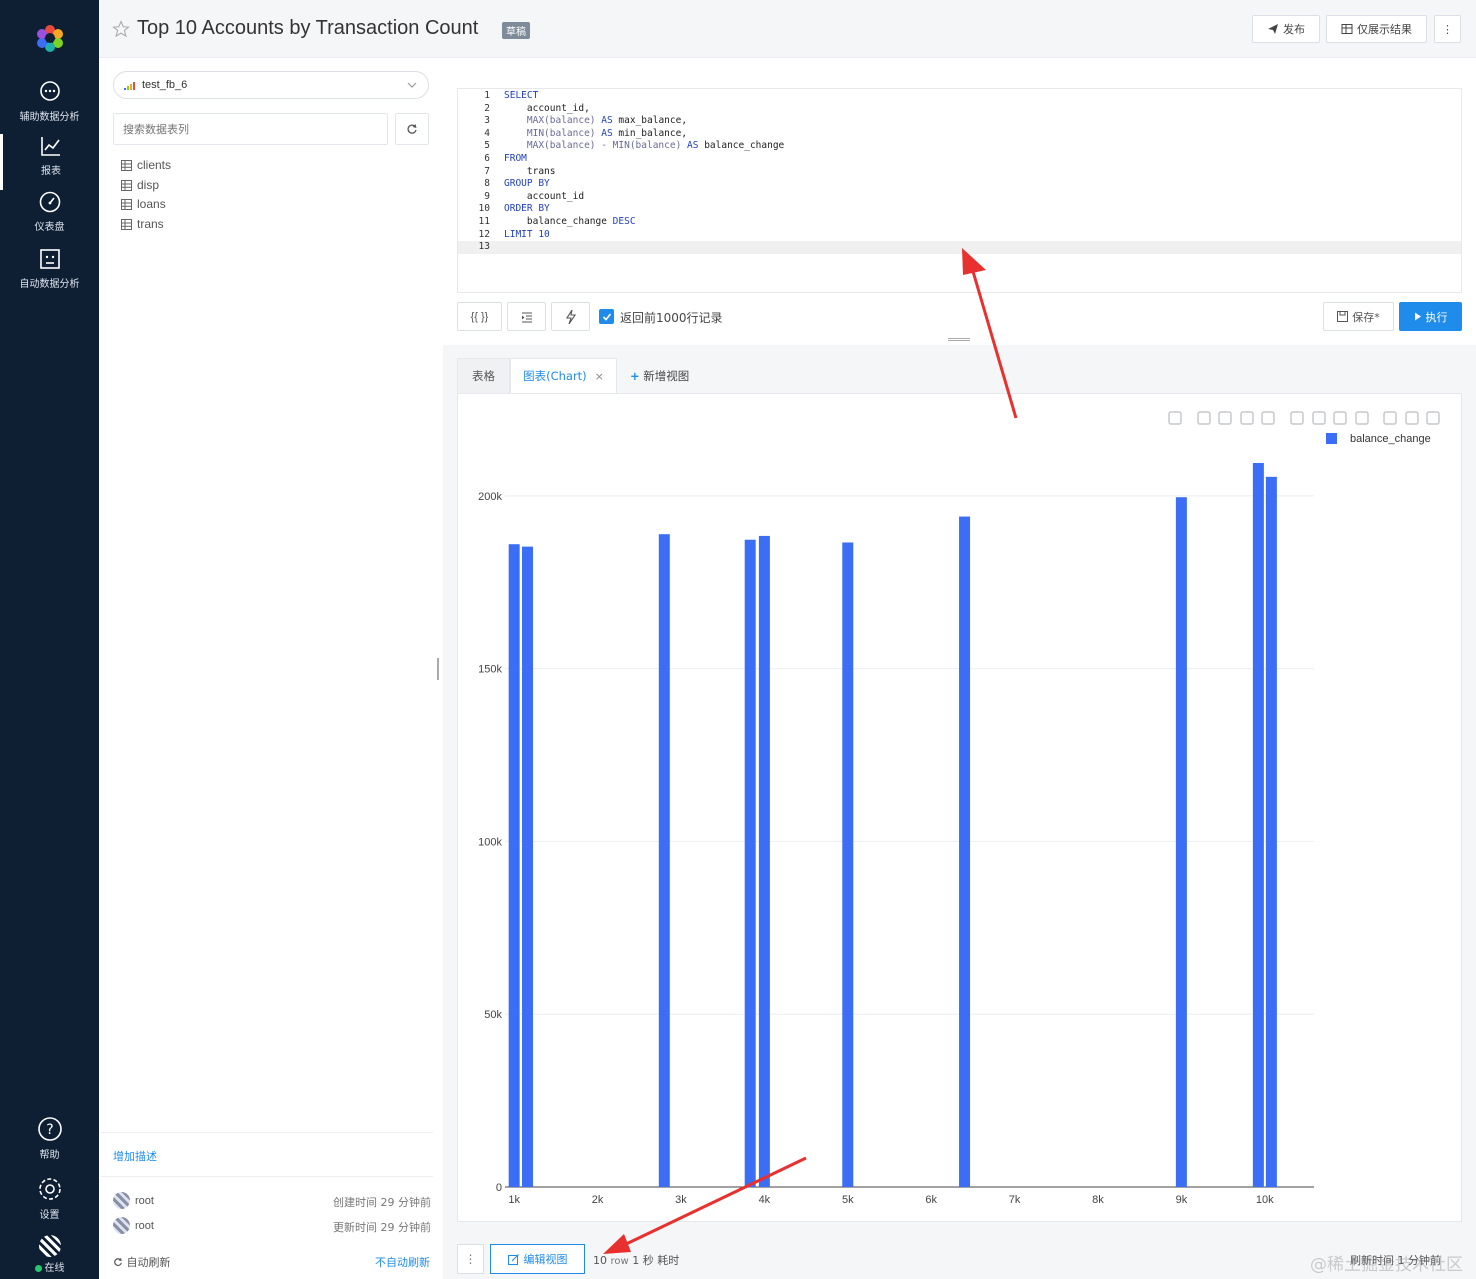 This screenshot has height=1279, width=1476. I want to click on zoom-in-icon-shape, so click(1297, 418).